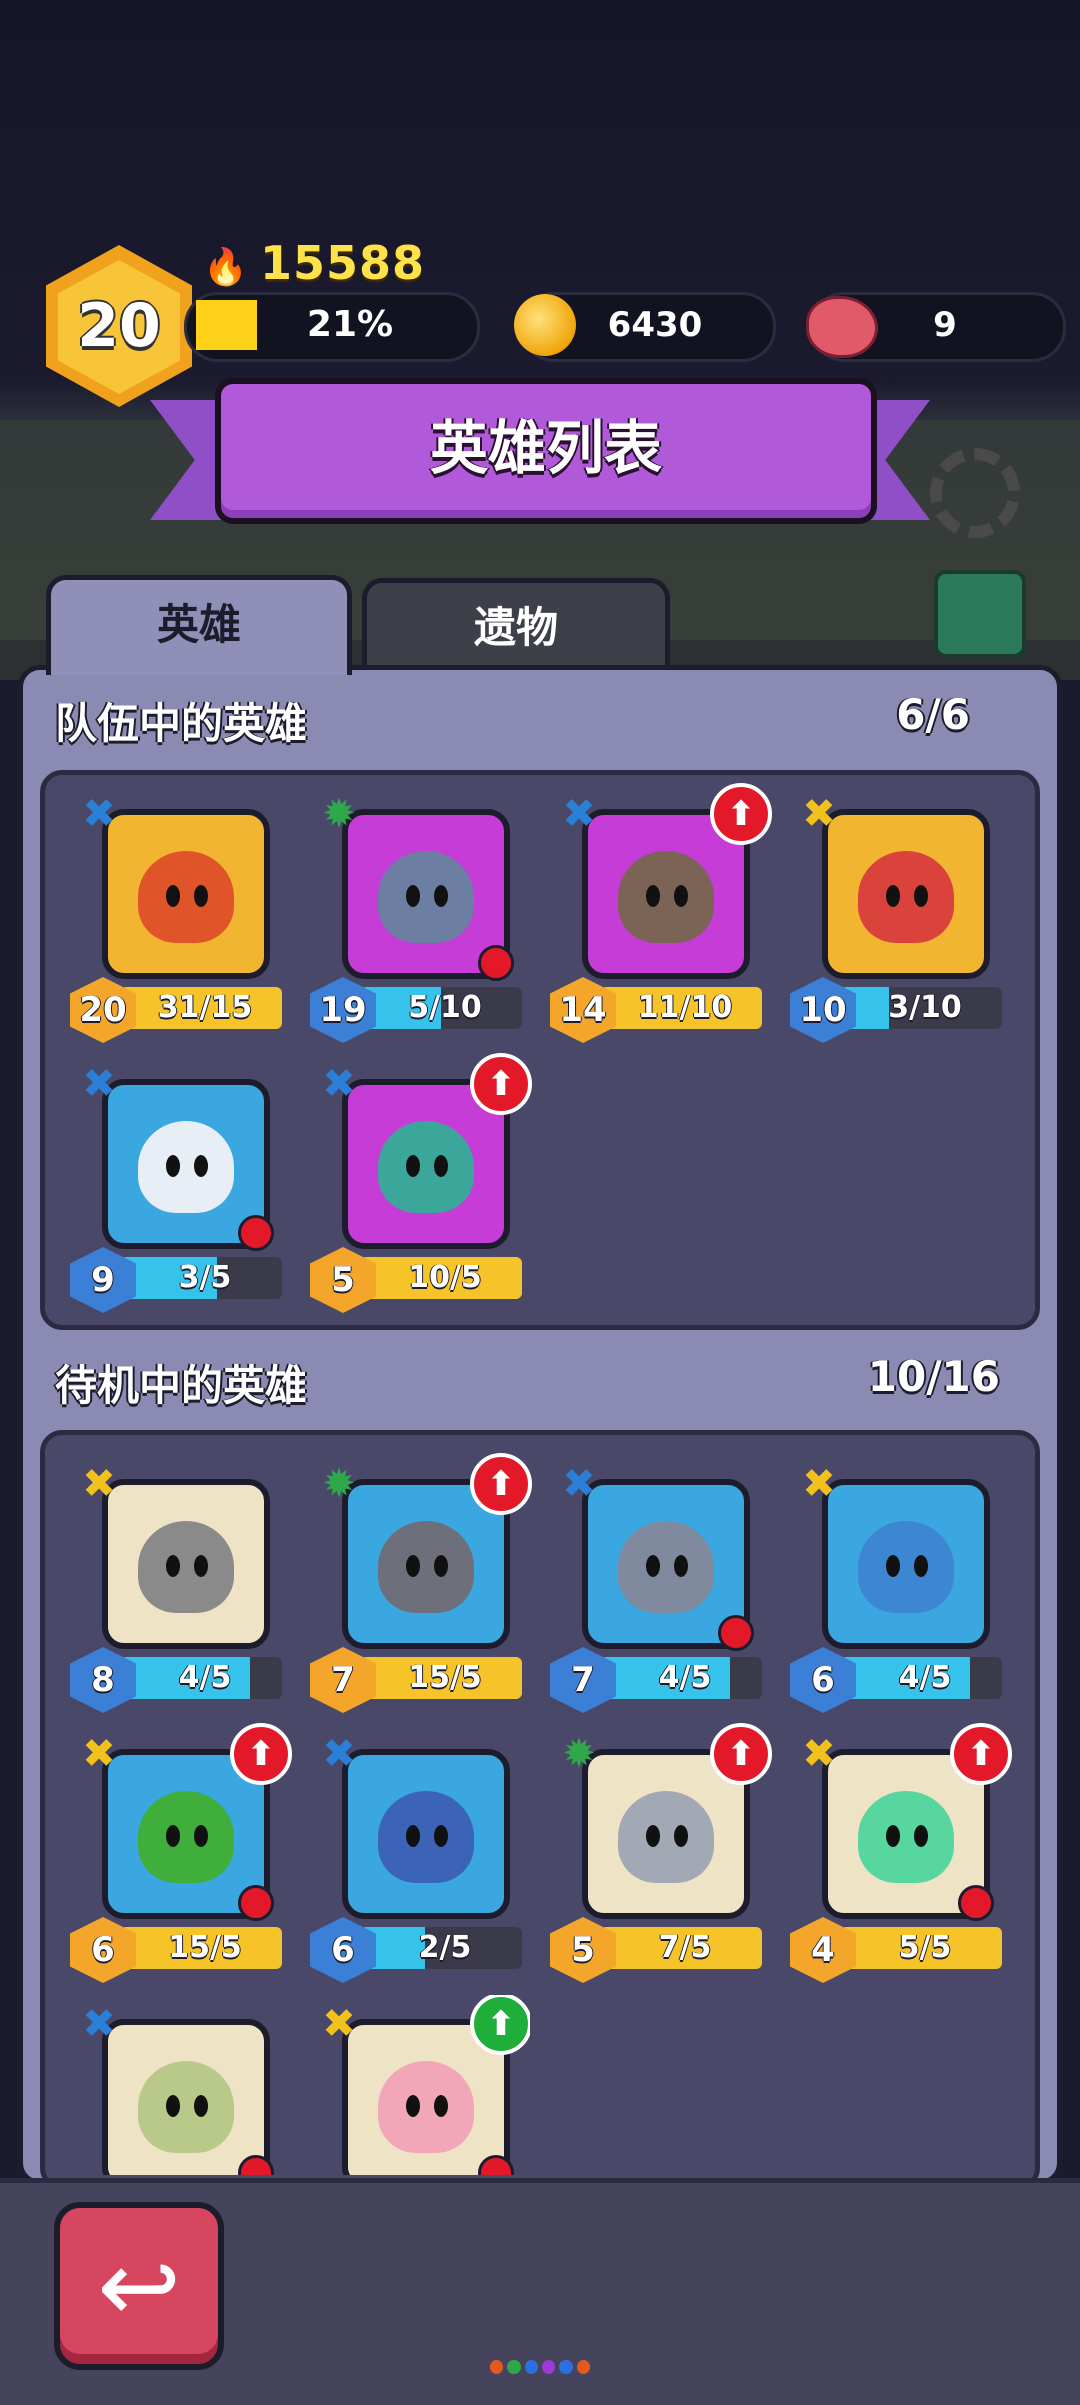 Image resolution: width=1080 pixels, height=2405 pixels. What do you see at coordinates (175, 1185) in the screenshot?
I see `hero-card: ✖ 3/5 9` at bounding box center [175, 1185].